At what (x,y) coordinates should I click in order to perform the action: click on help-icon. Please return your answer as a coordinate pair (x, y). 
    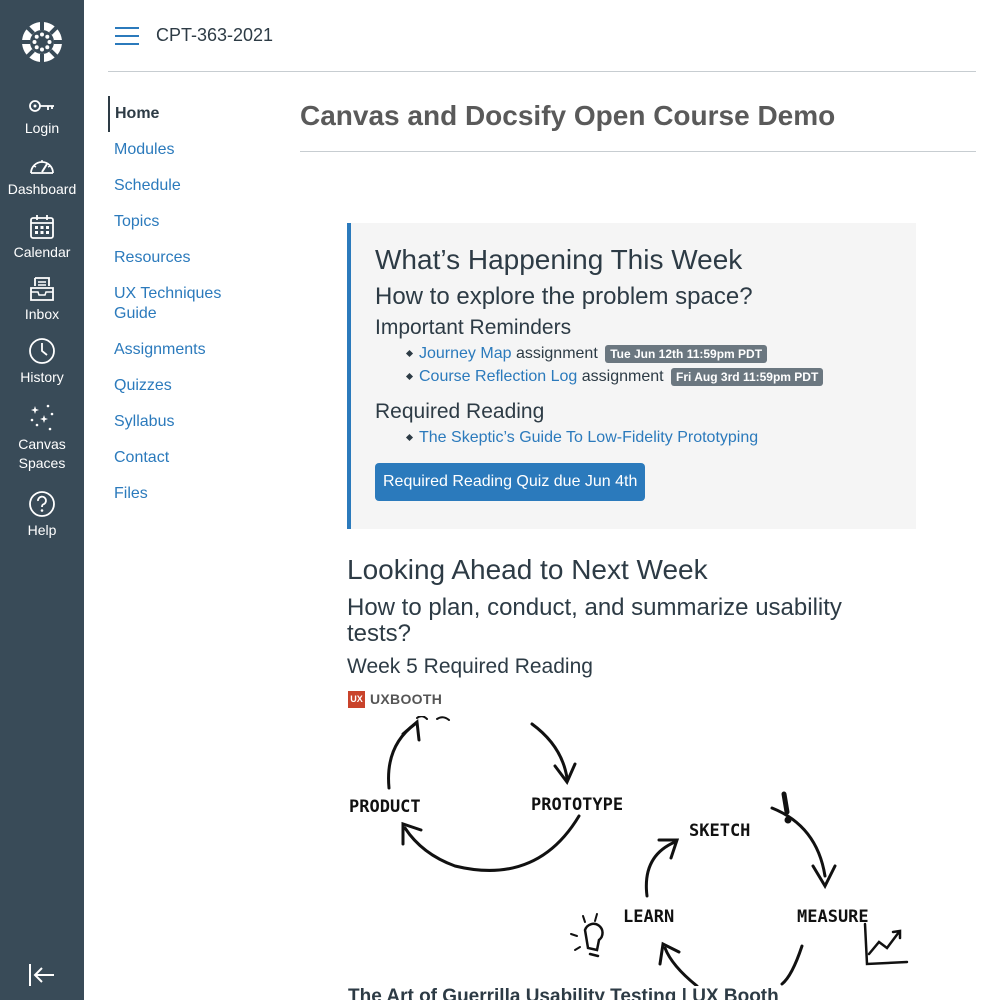
    Looking at the image, I should click on (42, 504).